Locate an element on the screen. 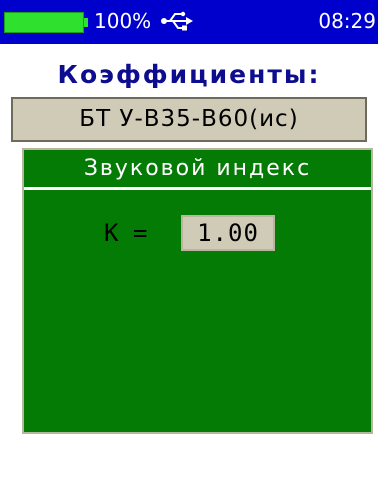 The width and height of the screenshot is (378, 503). status-bar: 100% 08:29 is located at coordinates (189, 22).